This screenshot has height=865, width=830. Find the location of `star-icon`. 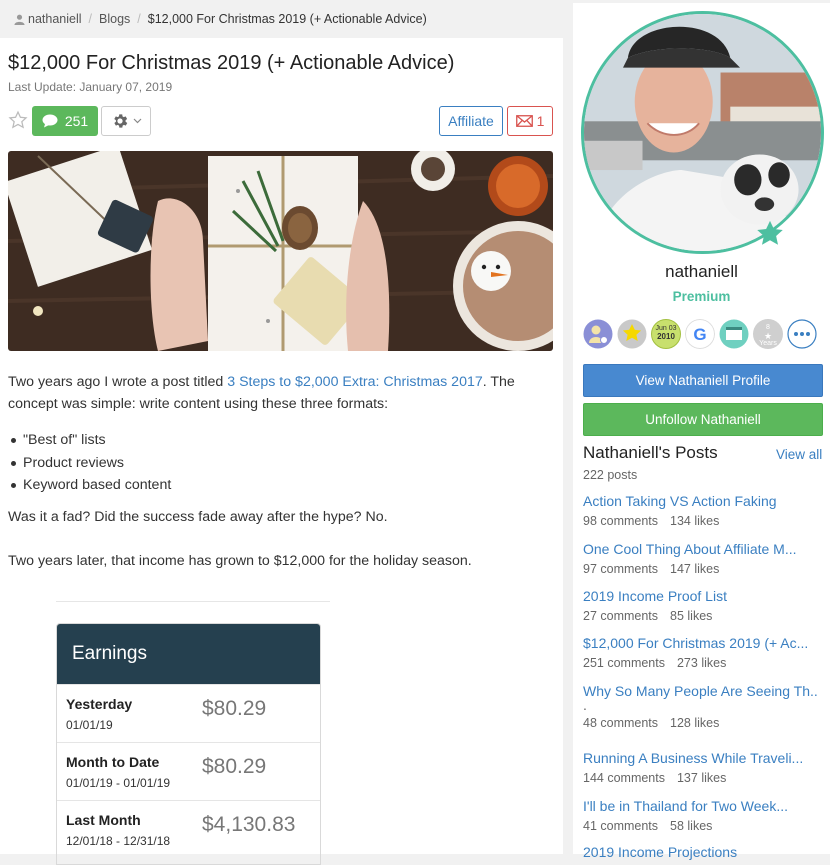

star-icon is located at coordinates (18, 120).